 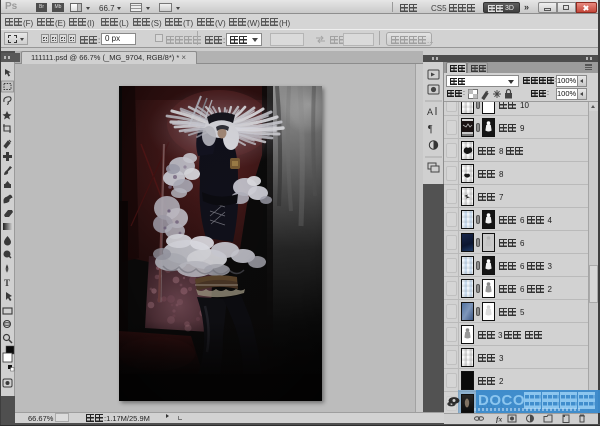 I want to click on svg-text: fx, so click(x=499, y=419).